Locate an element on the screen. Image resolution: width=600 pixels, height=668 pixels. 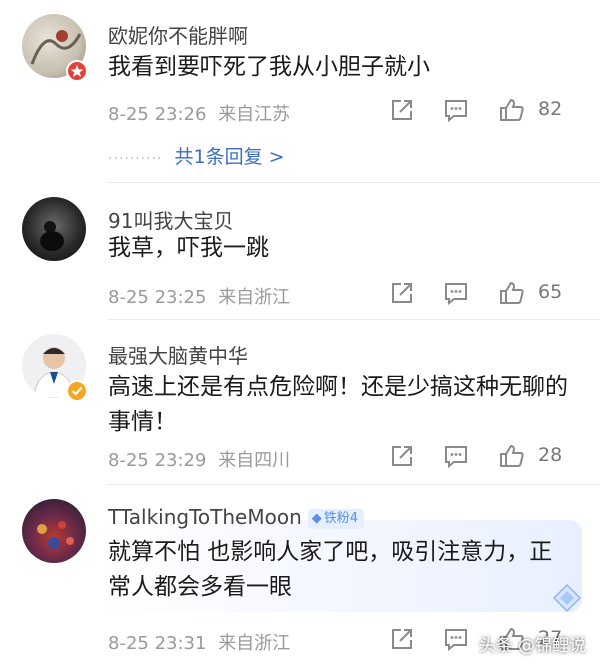
view-replies-link: ·········· 共1条回复 > is located at coordinates (196, 155).